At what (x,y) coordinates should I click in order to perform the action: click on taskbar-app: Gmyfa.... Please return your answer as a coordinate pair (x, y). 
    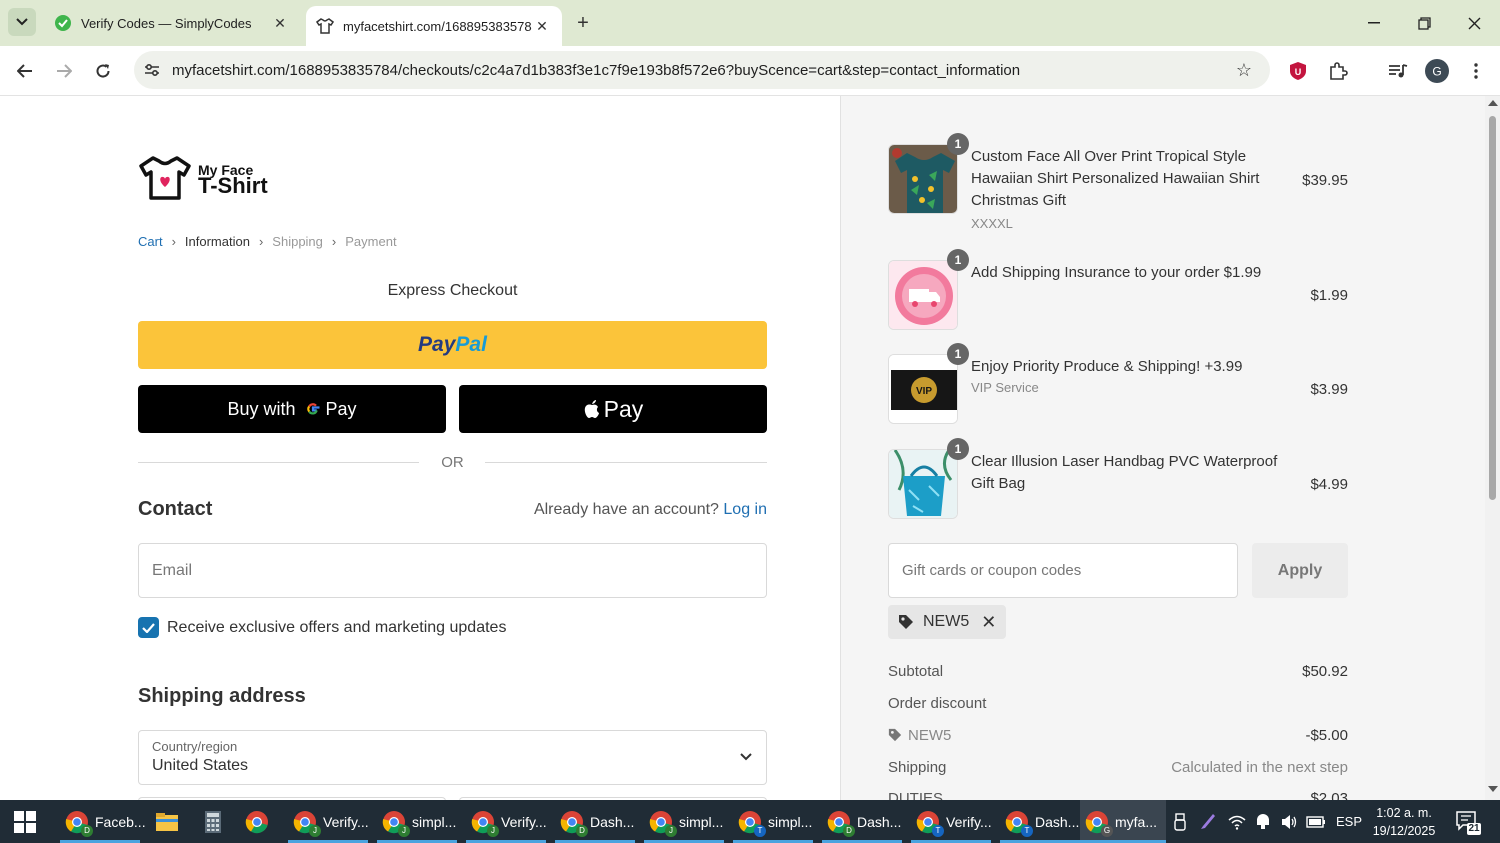
    Looking at the image, I should click on (1123, 821).